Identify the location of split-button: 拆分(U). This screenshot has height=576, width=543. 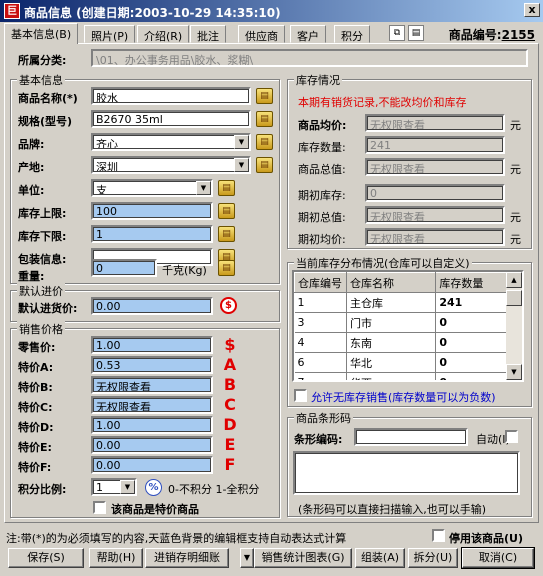
(433, 558).